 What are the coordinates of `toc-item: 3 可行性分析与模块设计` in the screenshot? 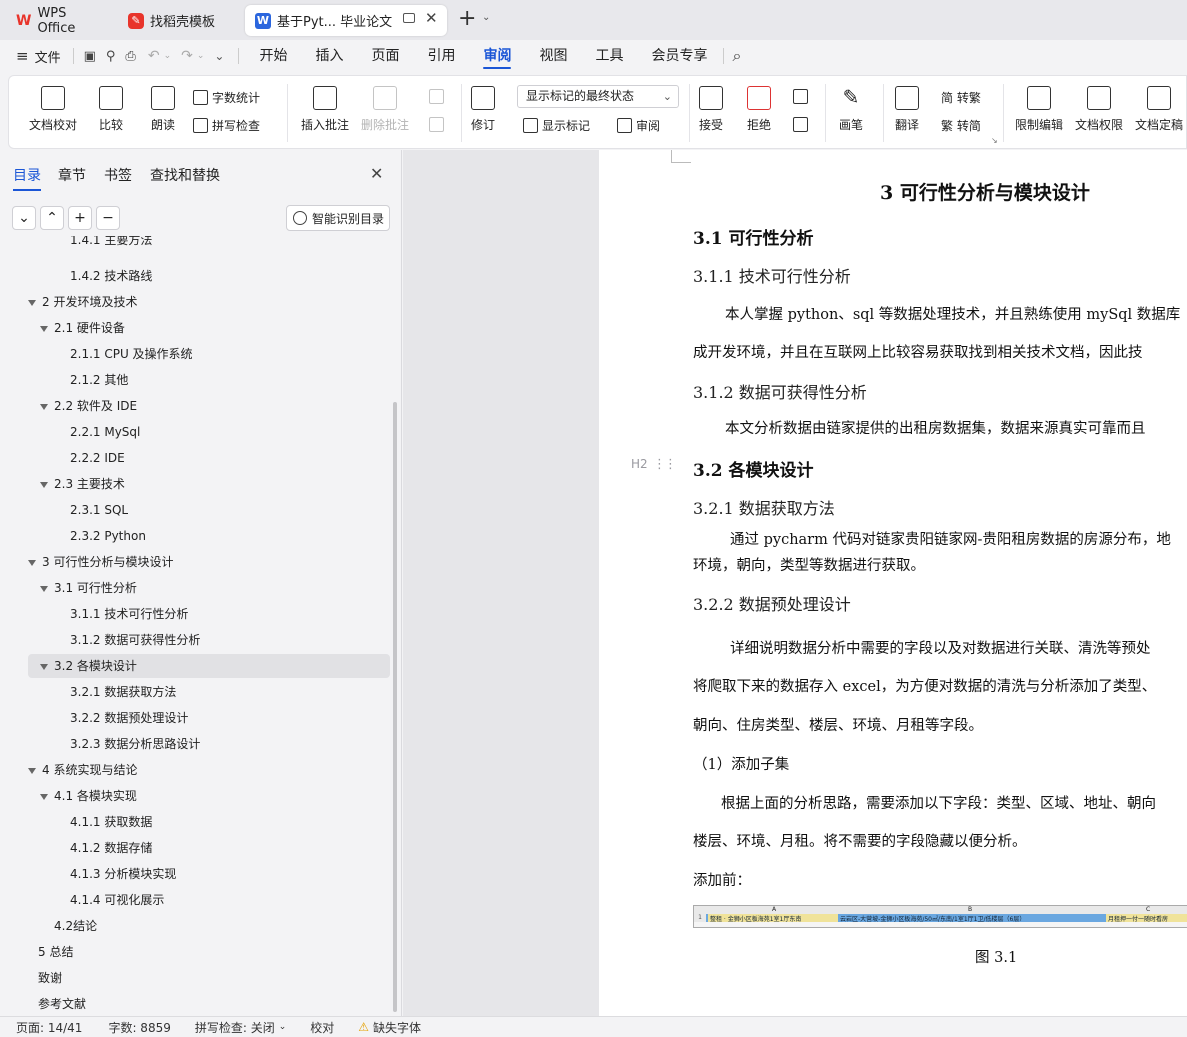 It's located at (209, 562).